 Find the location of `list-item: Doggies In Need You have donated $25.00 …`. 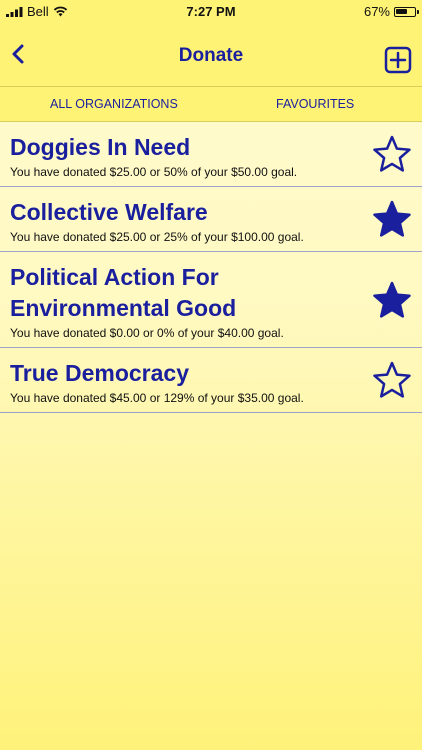

list-item: Doggies In Need You have donated $25.00 … is located at coordinates (211, 154).